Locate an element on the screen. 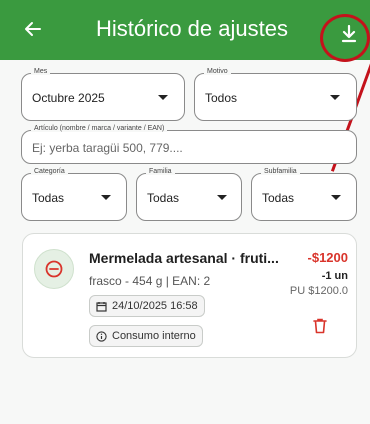 The width and height of the screenshot is (370, 424). subfamily-select: Subfamilia Todas is located at coordinates (304, 194).